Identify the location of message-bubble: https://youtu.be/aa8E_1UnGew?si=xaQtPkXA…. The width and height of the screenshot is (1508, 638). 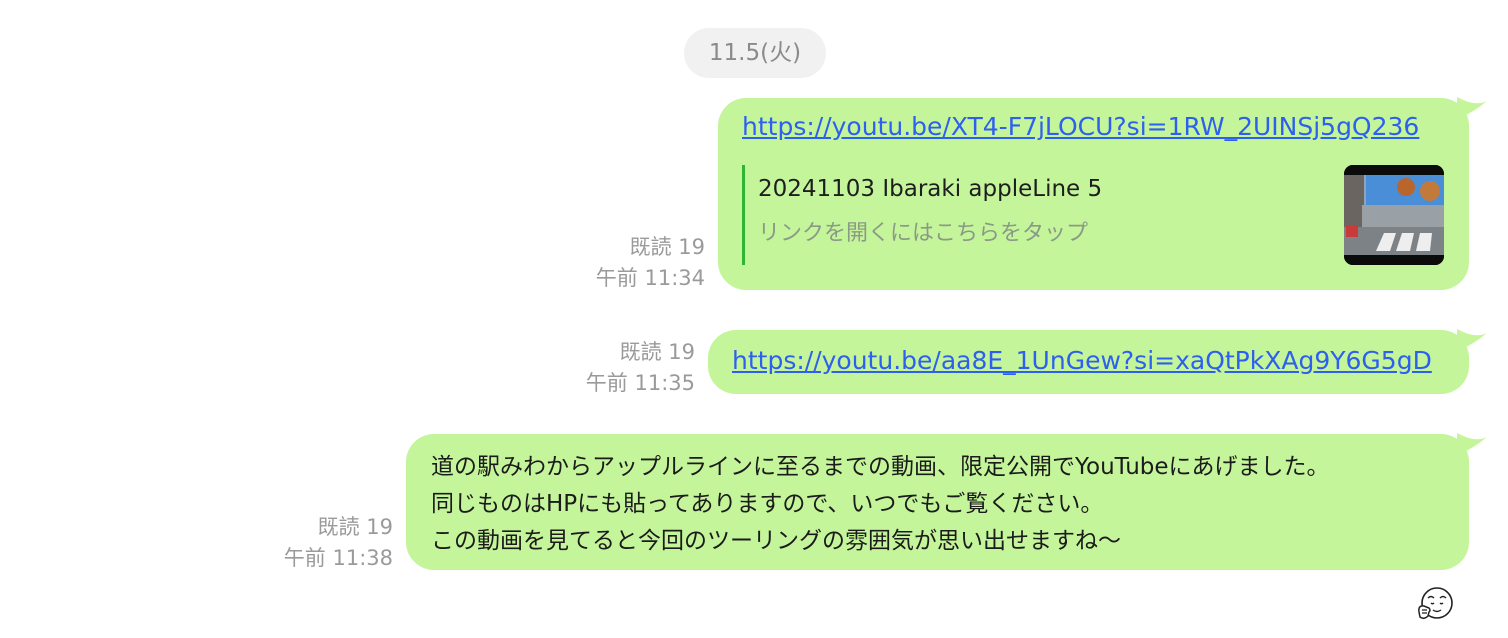
(1088, 362).